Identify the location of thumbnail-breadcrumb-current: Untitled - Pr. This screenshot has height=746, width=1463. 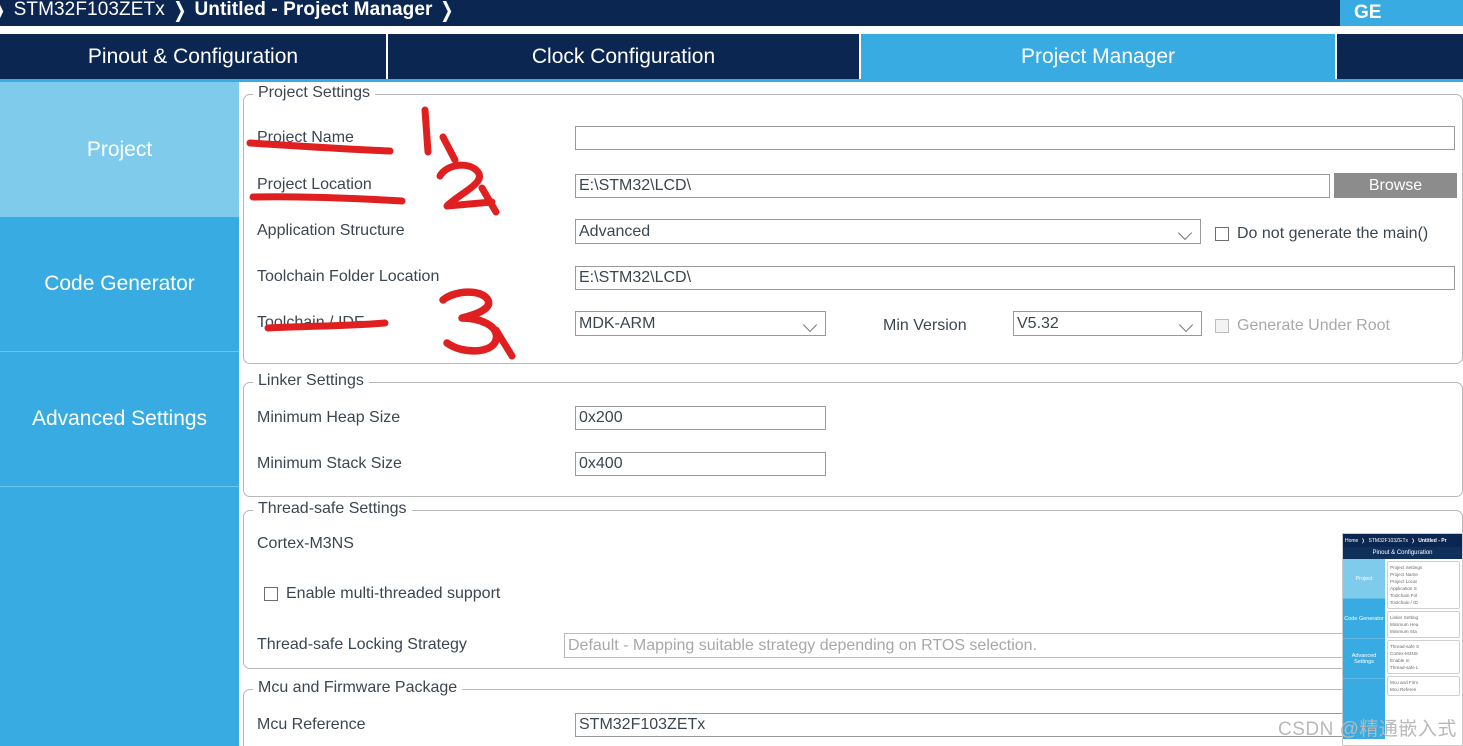
(1432, 540).